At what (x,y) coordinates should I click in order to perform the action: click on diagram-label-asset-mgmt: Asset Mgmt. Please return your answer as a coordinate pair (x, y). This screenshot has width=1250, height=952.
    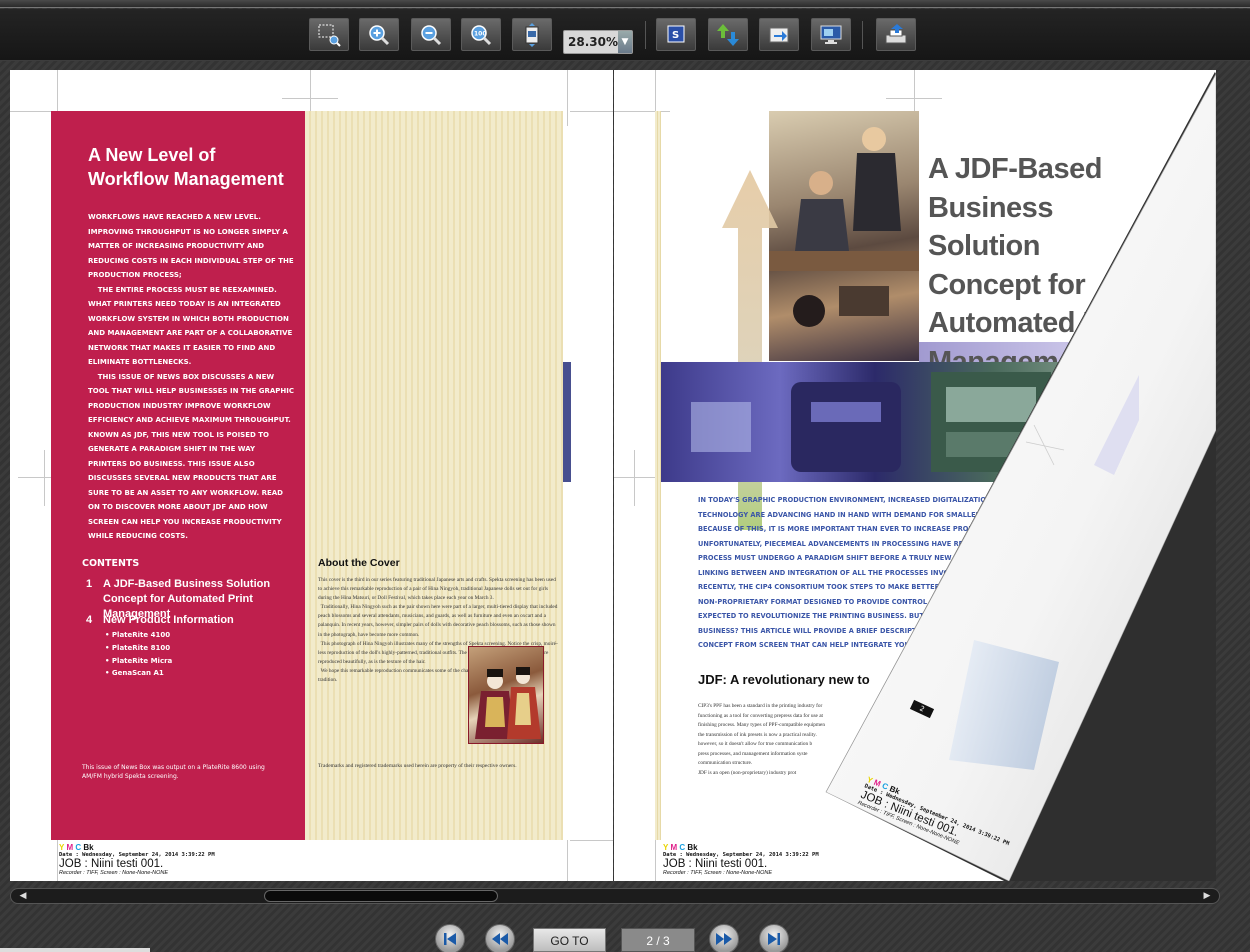
    Looking at the image, I should click on (1115, 696).